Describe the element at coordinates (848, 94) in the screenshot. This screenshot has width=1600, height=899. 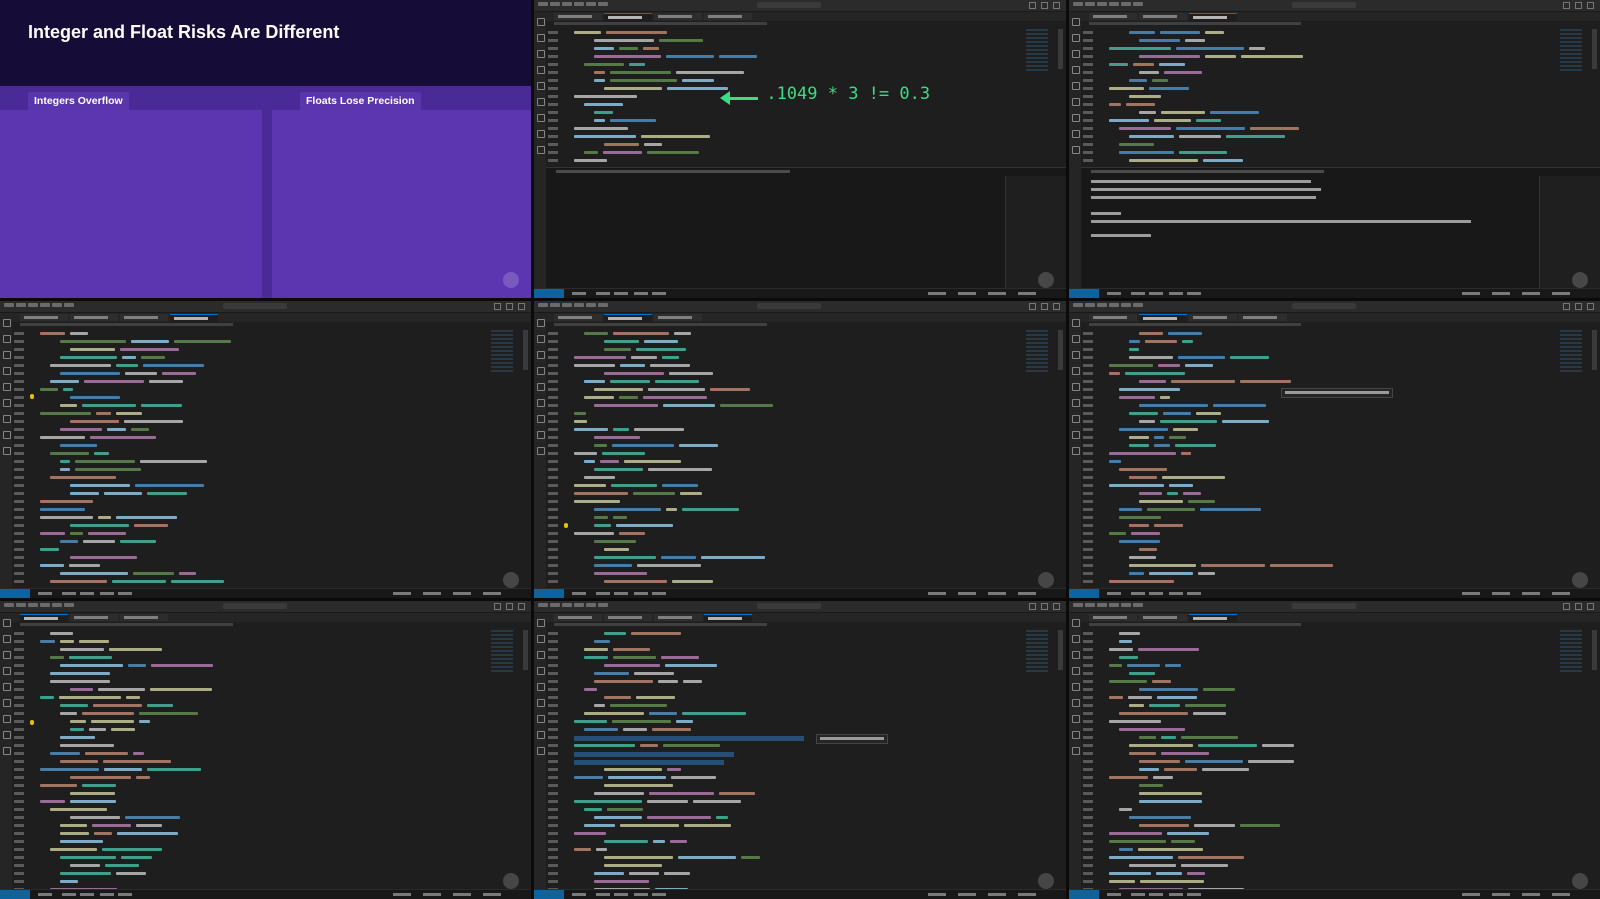
I see `precision-annotation: .1049 * 3 != 0.3` at that location.